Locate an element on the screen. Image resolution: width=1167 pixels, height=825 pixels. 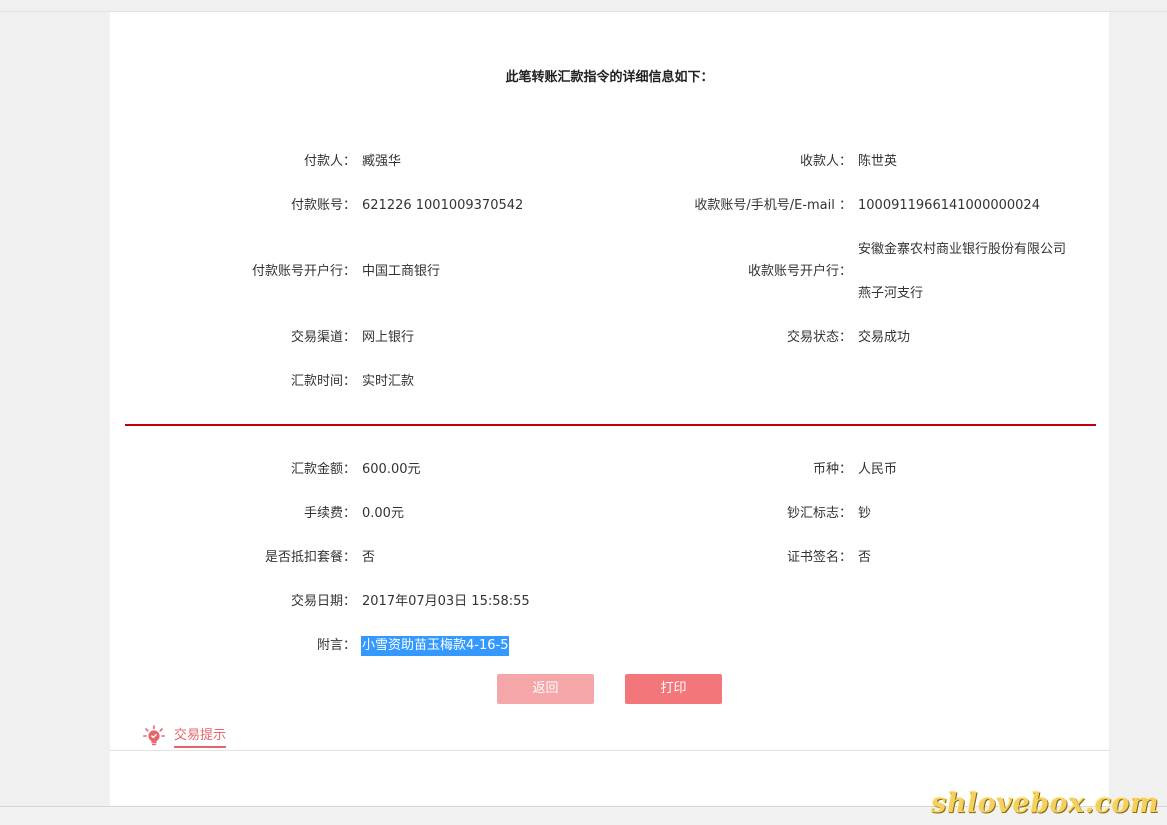
payer-account-label: 付款账号： is located at coordinates (323, 205).